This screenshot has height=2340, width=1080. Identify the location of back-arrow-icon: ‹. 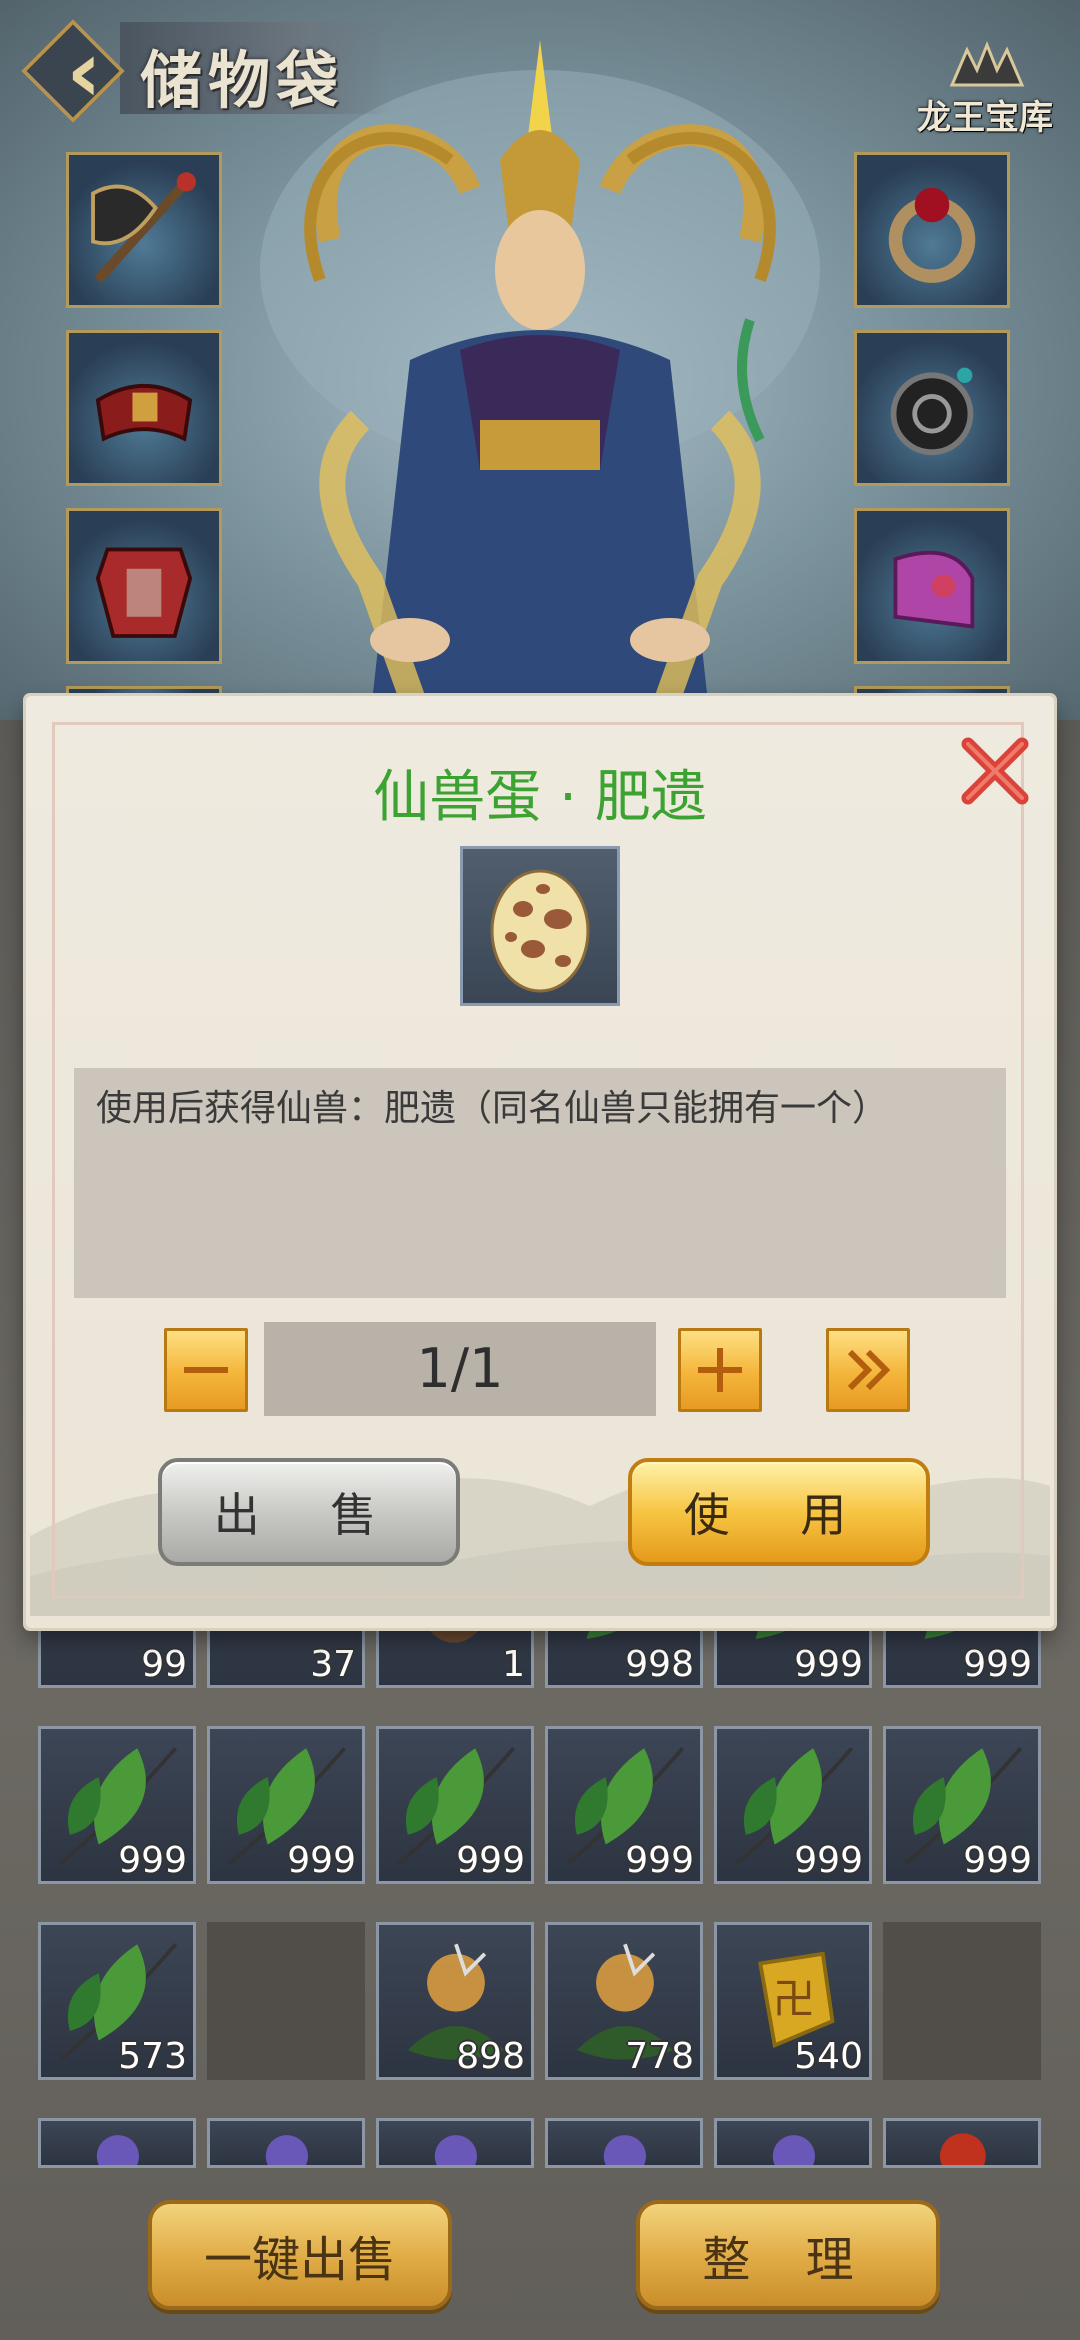
(84, 72).